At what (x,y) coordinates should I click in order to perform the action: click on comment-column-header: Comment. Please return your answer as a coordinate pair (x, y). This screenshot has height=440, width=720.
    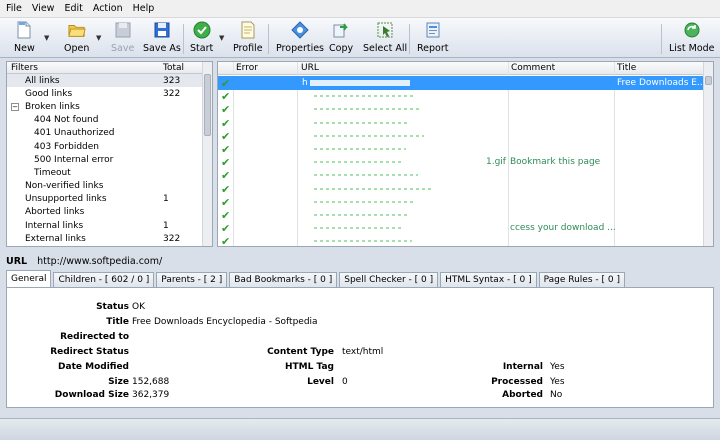
    Looking at the image, I should click on (533, 68).